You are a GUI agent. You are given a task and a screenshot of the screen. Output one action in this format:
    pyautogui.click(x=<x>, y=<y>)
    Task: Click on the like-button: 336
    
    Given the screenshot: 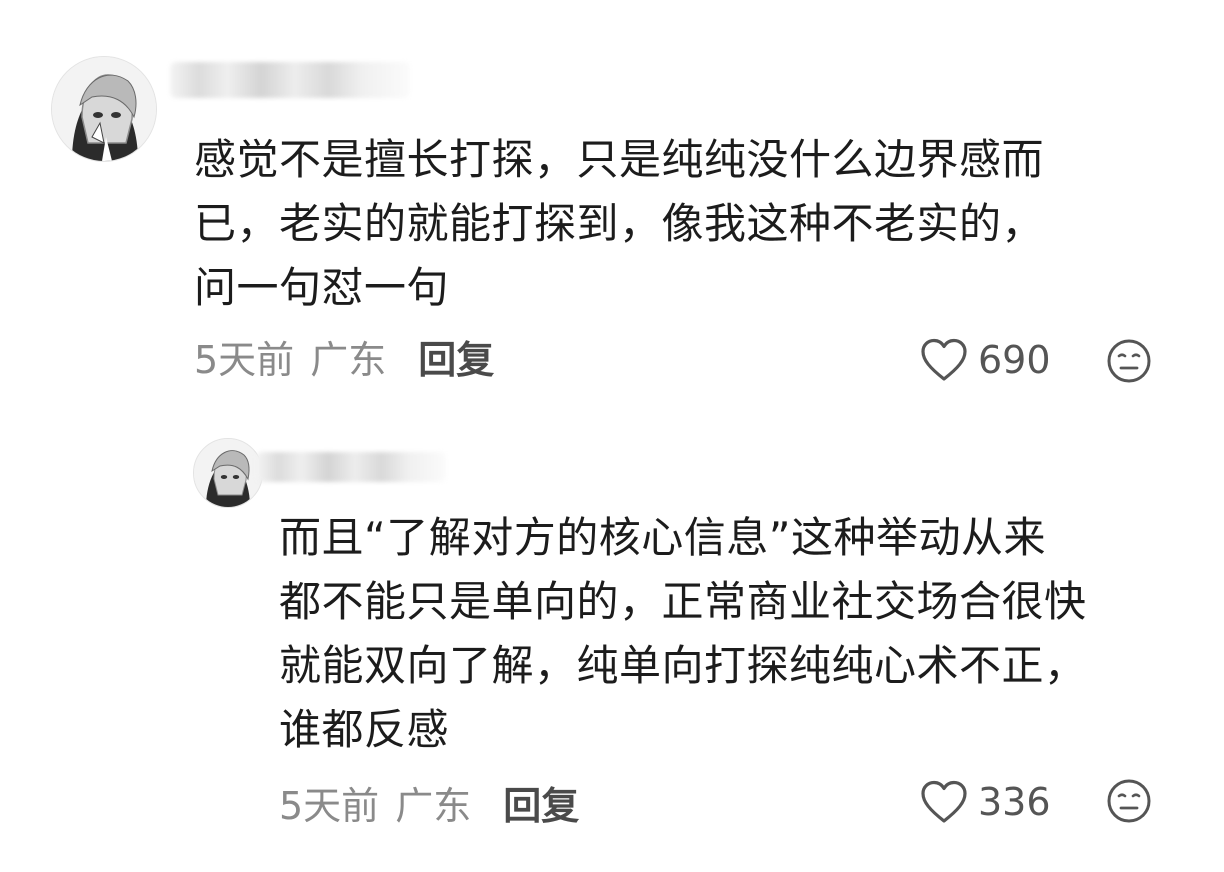 What is the action you would take?
    pyautogui.click(x=985, y=802)
    